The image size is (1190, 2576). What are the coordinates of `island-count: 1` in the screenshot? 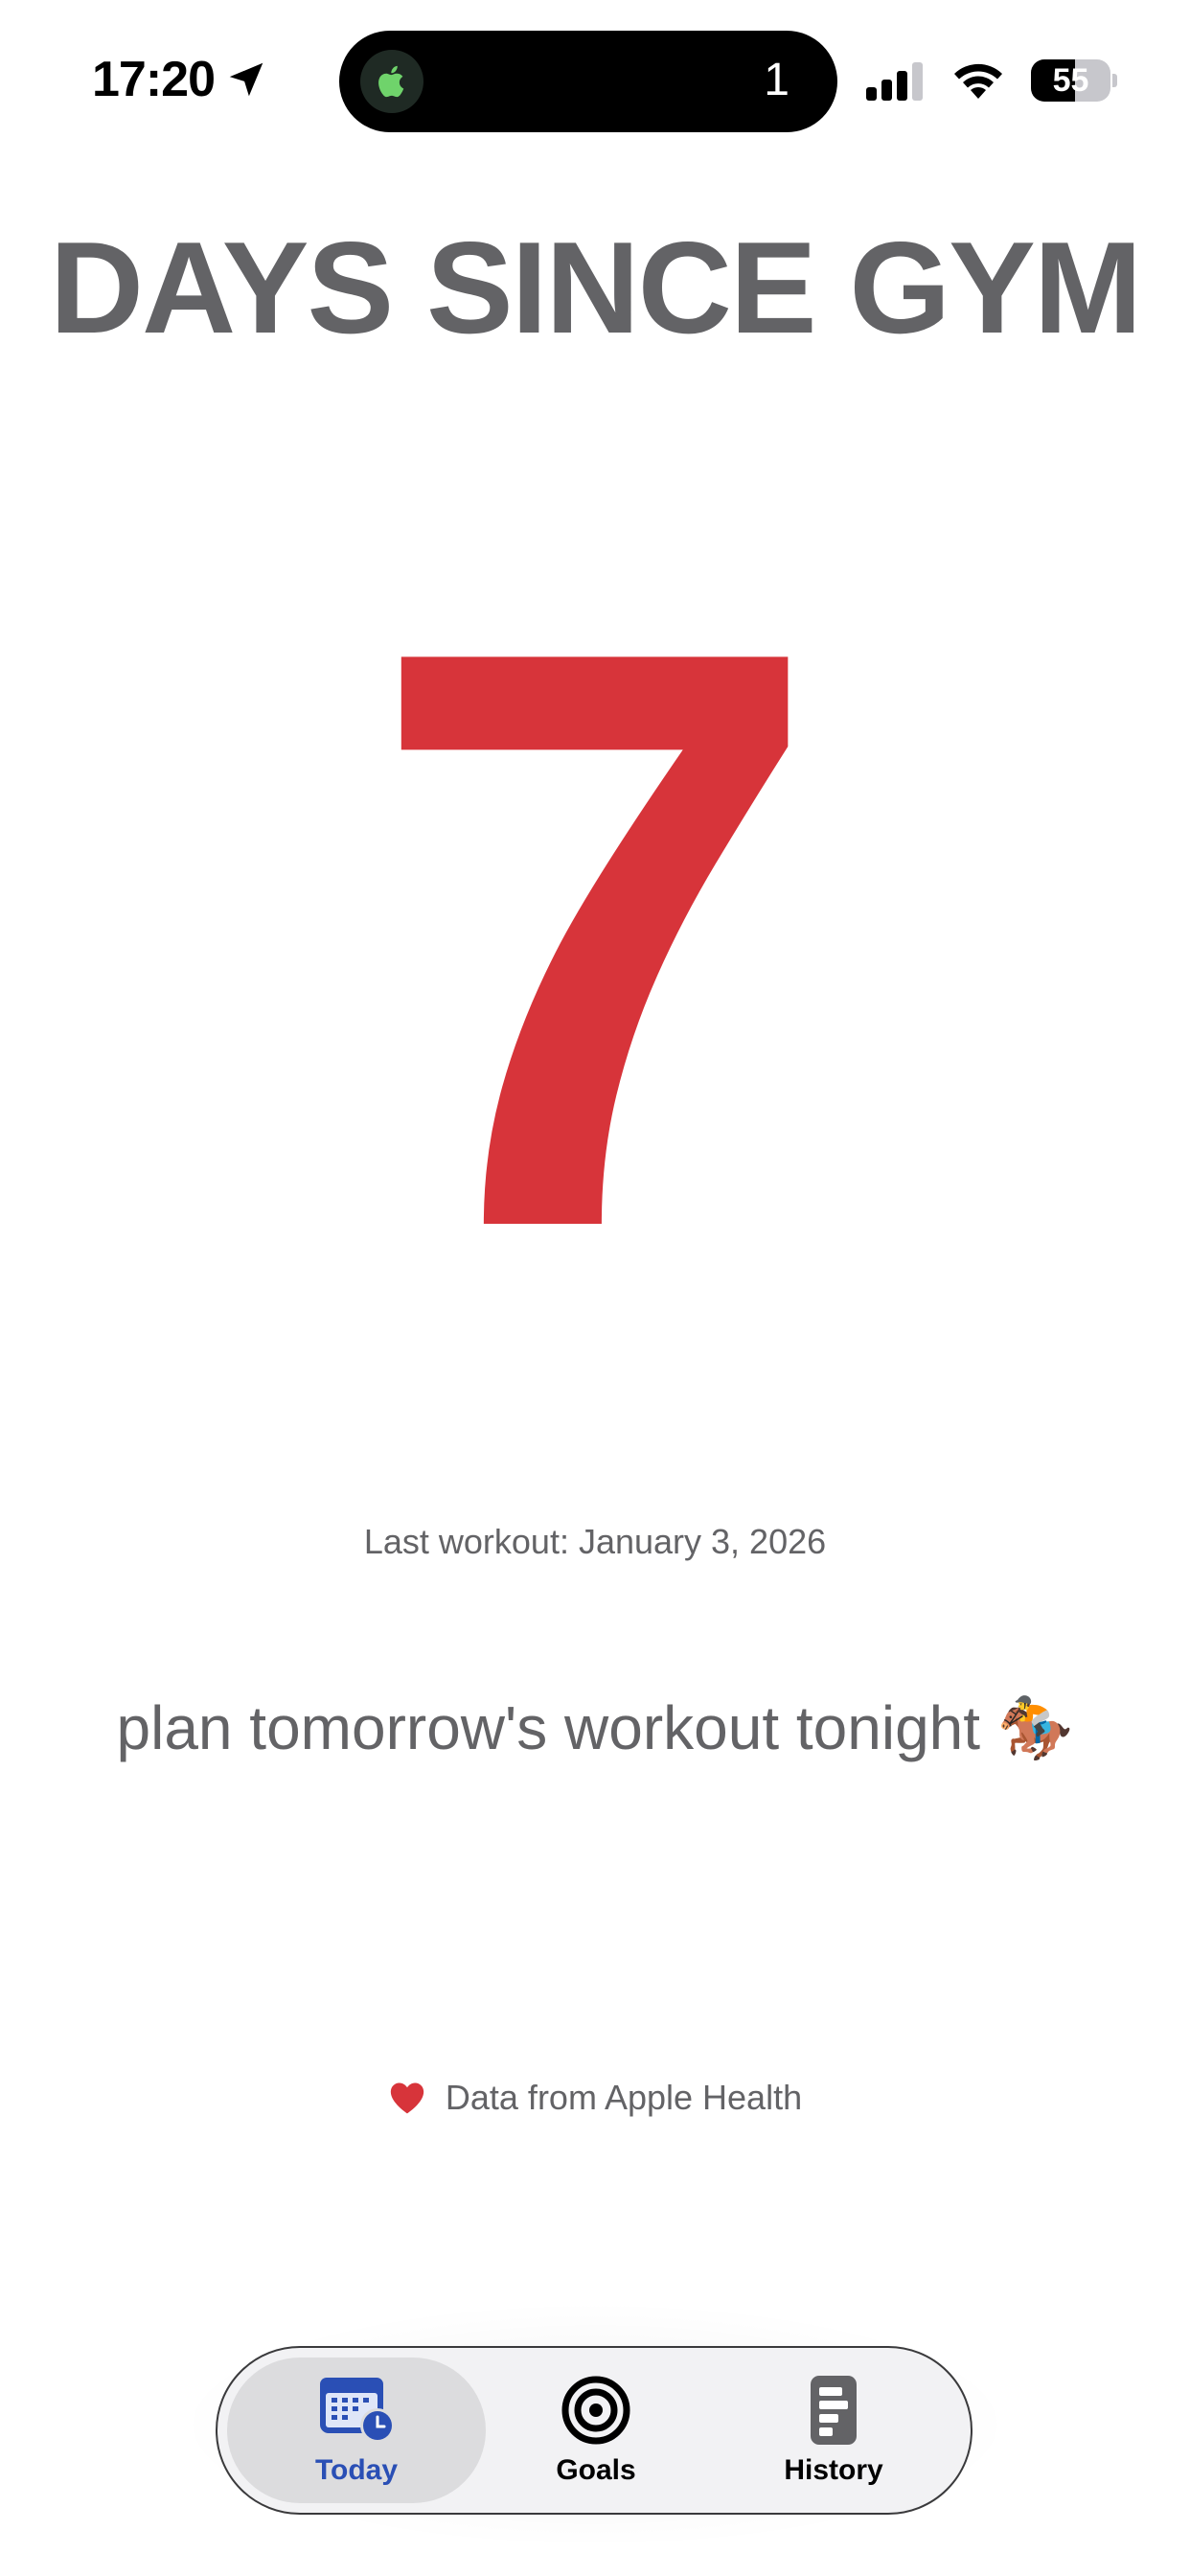 It's located at (777, 80).